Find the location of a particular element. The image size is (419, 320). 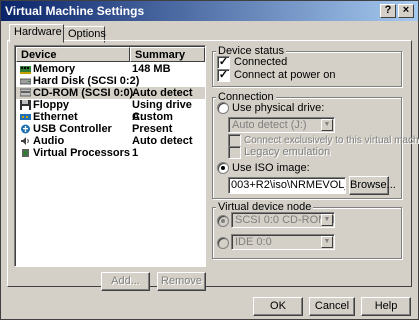

ok-button: OK is located at coordinates (278, 306).